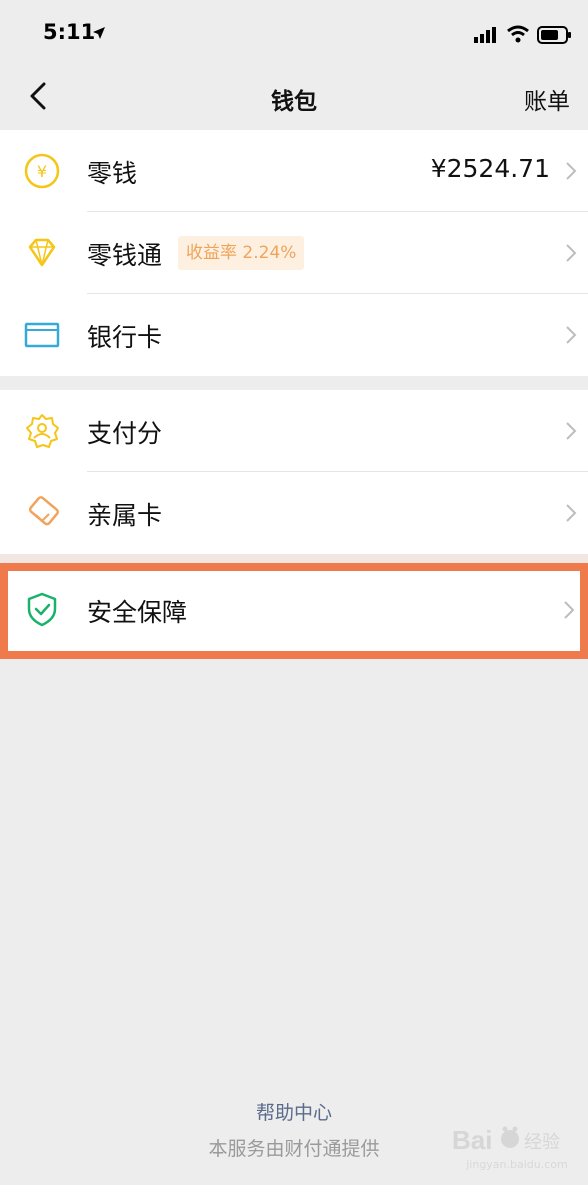  Describe the element at coordinates (42, 431) in the screenshot. I see `pay-score-icon` at that location.